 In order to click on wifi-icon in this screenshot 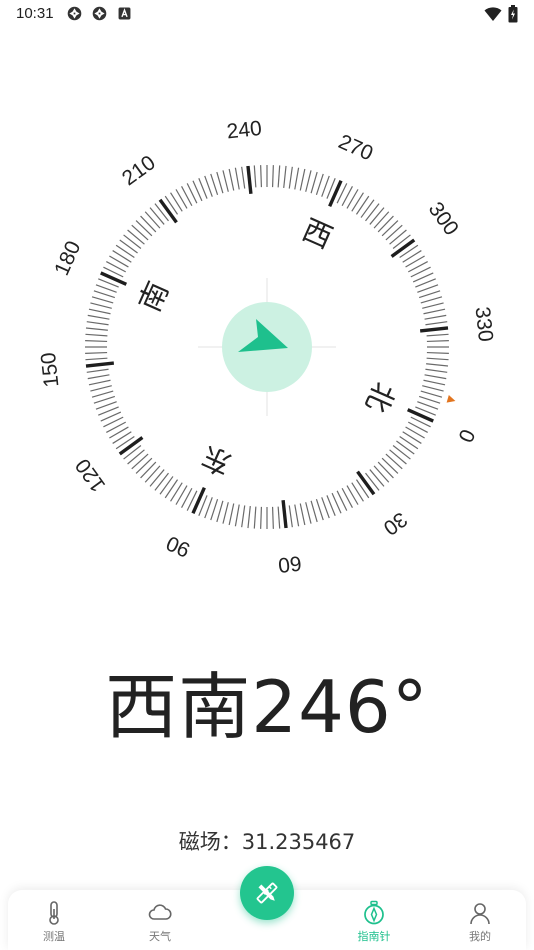, I will do `click(493, 14)`.